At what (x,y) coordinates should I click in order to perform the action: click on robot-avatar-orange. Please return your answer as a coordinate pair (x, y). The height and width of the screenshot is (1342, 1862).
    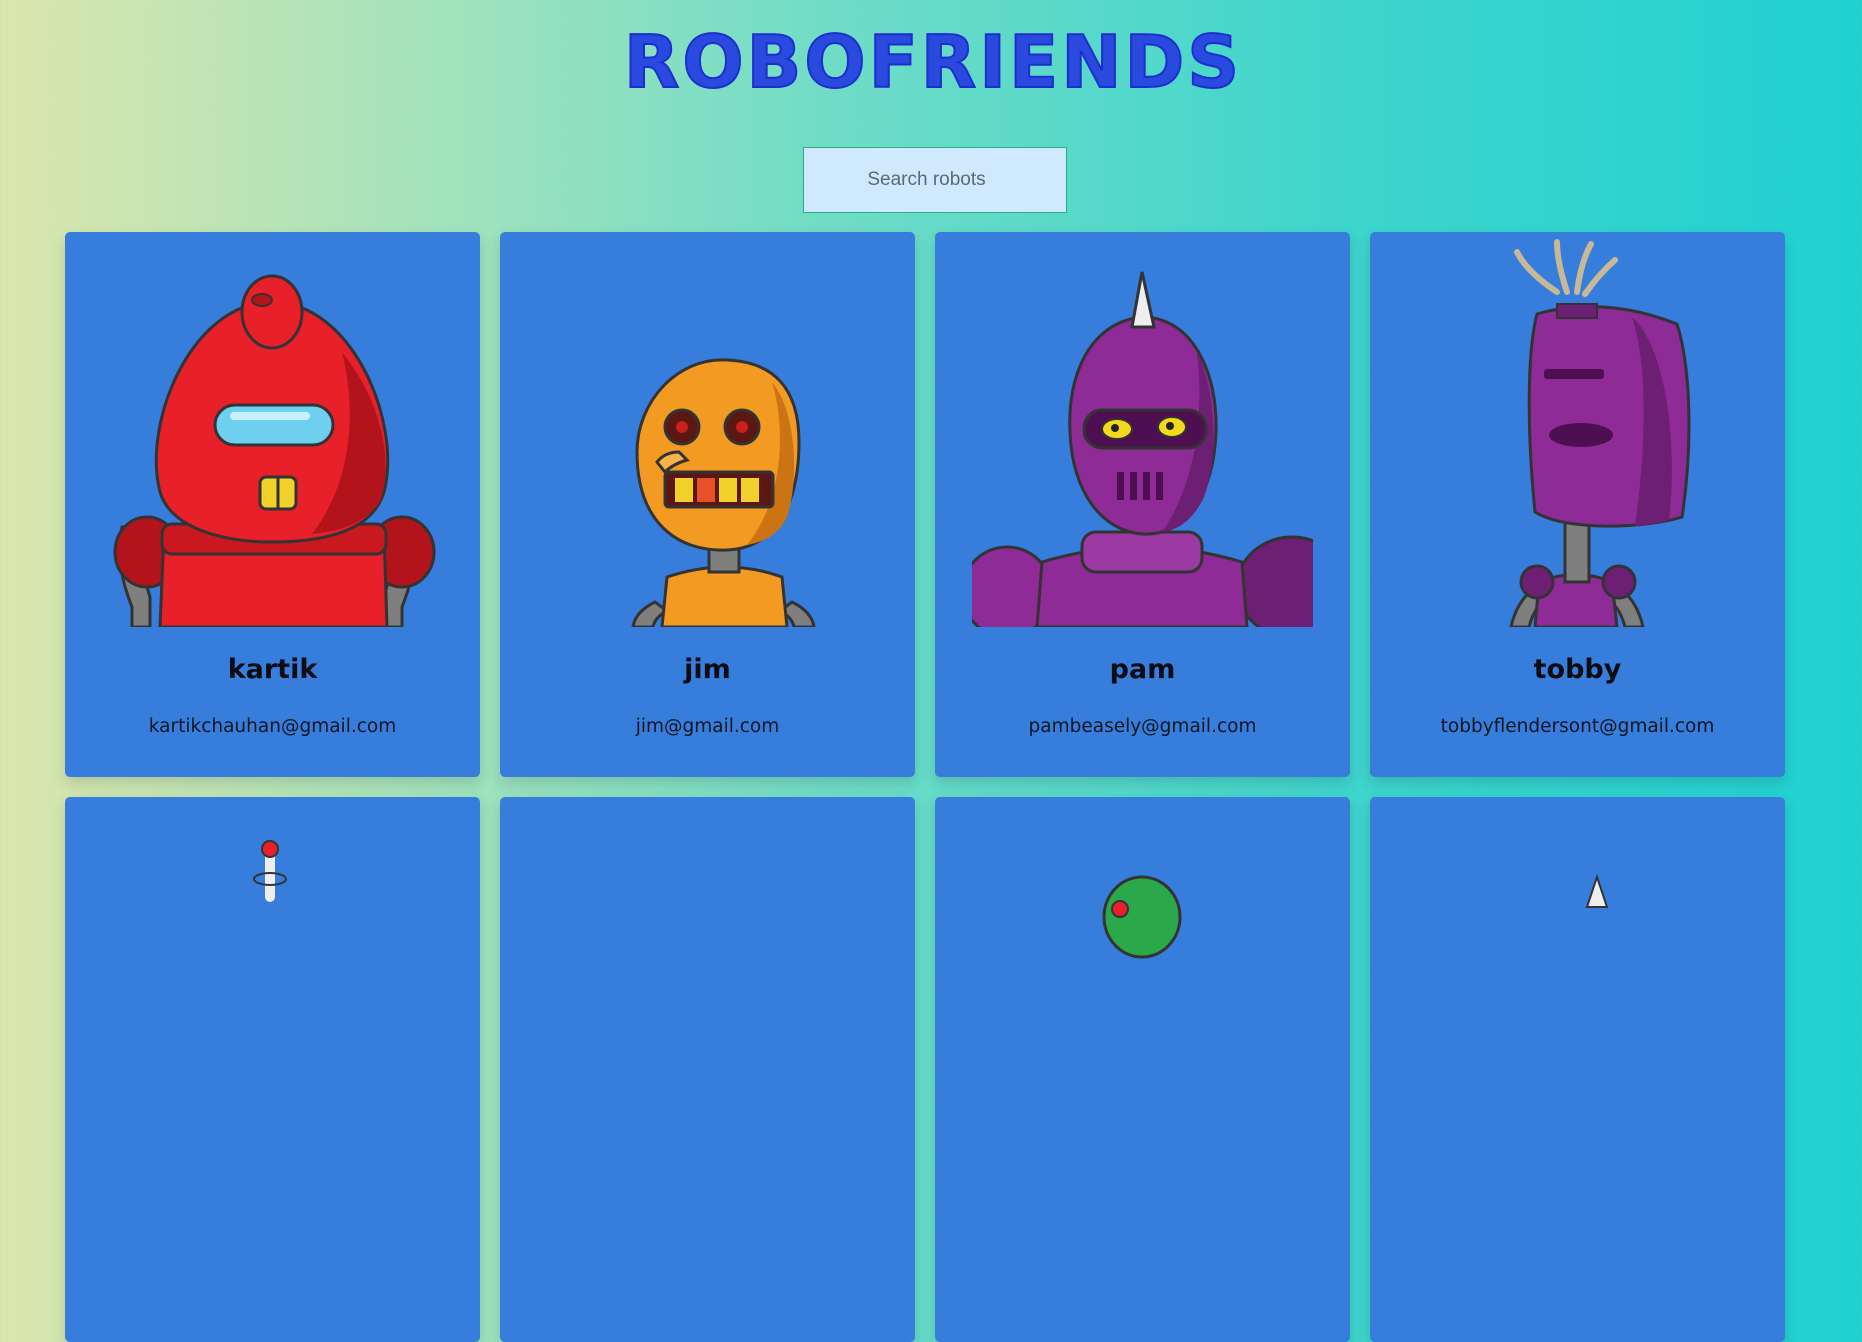
    Looking at the image, I should click on (723, 492).